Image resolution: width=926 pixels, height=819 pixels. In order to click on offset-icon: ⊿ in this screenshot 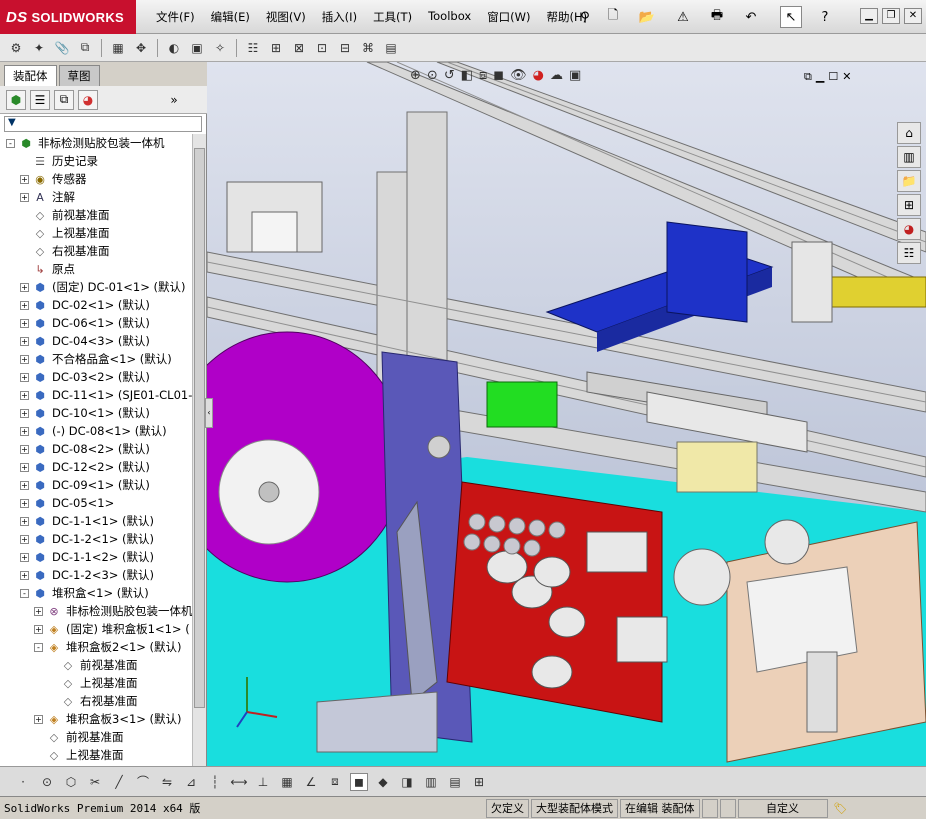, I will do `click(191, 782)`.